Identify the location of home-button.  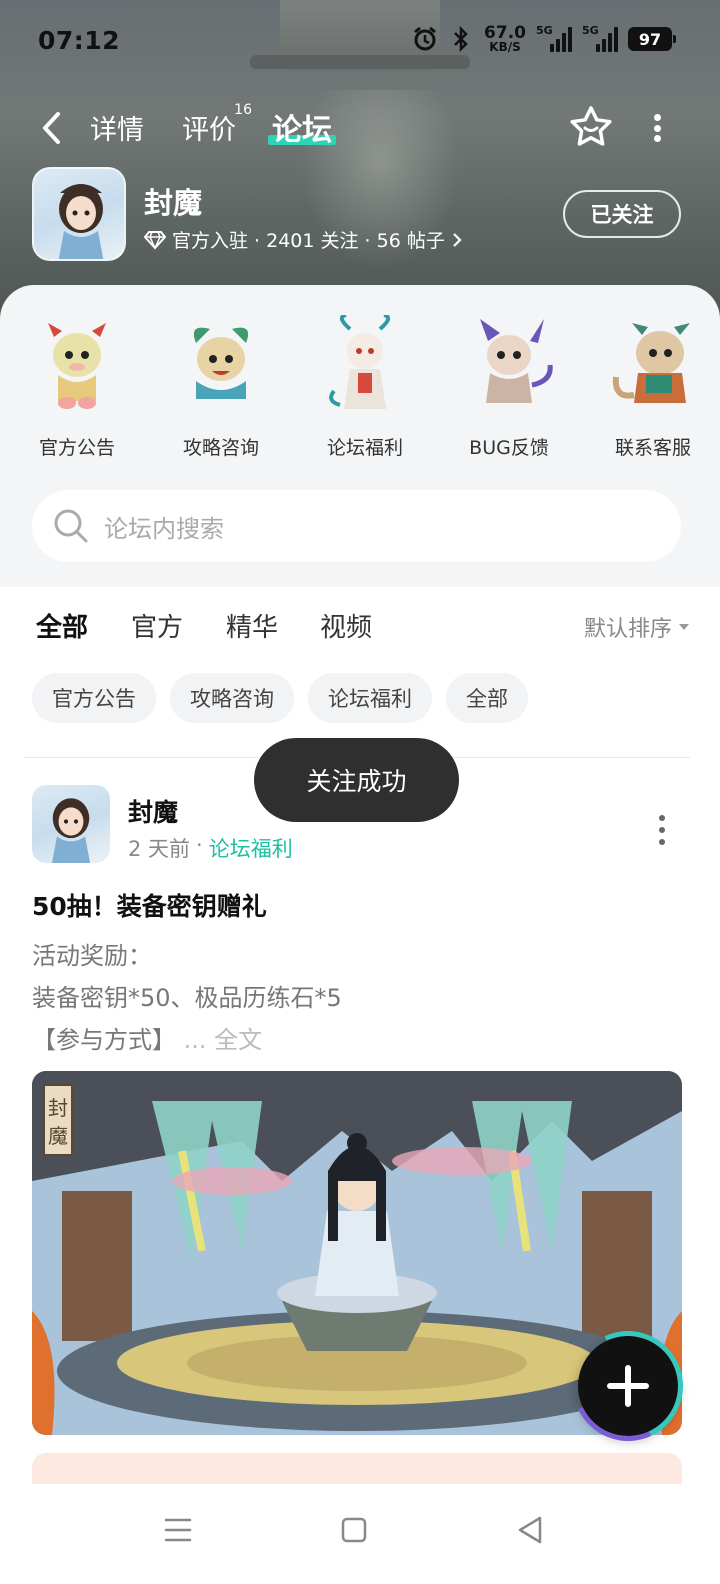
(354, 1530).